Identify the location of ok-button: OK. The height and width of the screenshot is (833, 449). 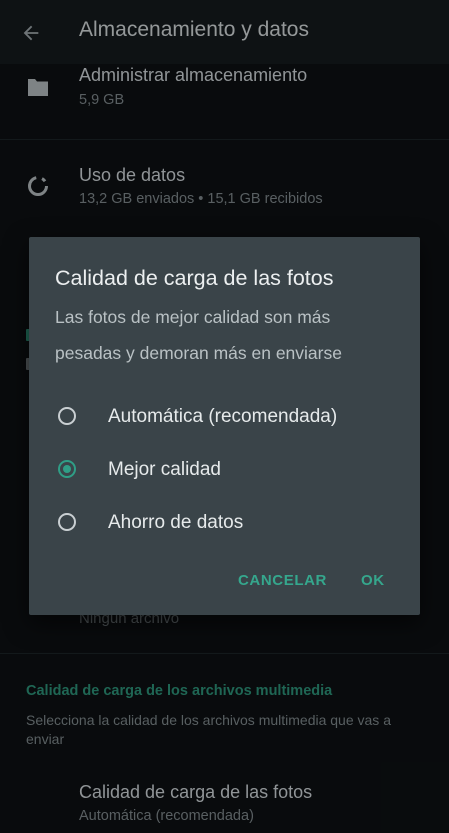
(373, 580).